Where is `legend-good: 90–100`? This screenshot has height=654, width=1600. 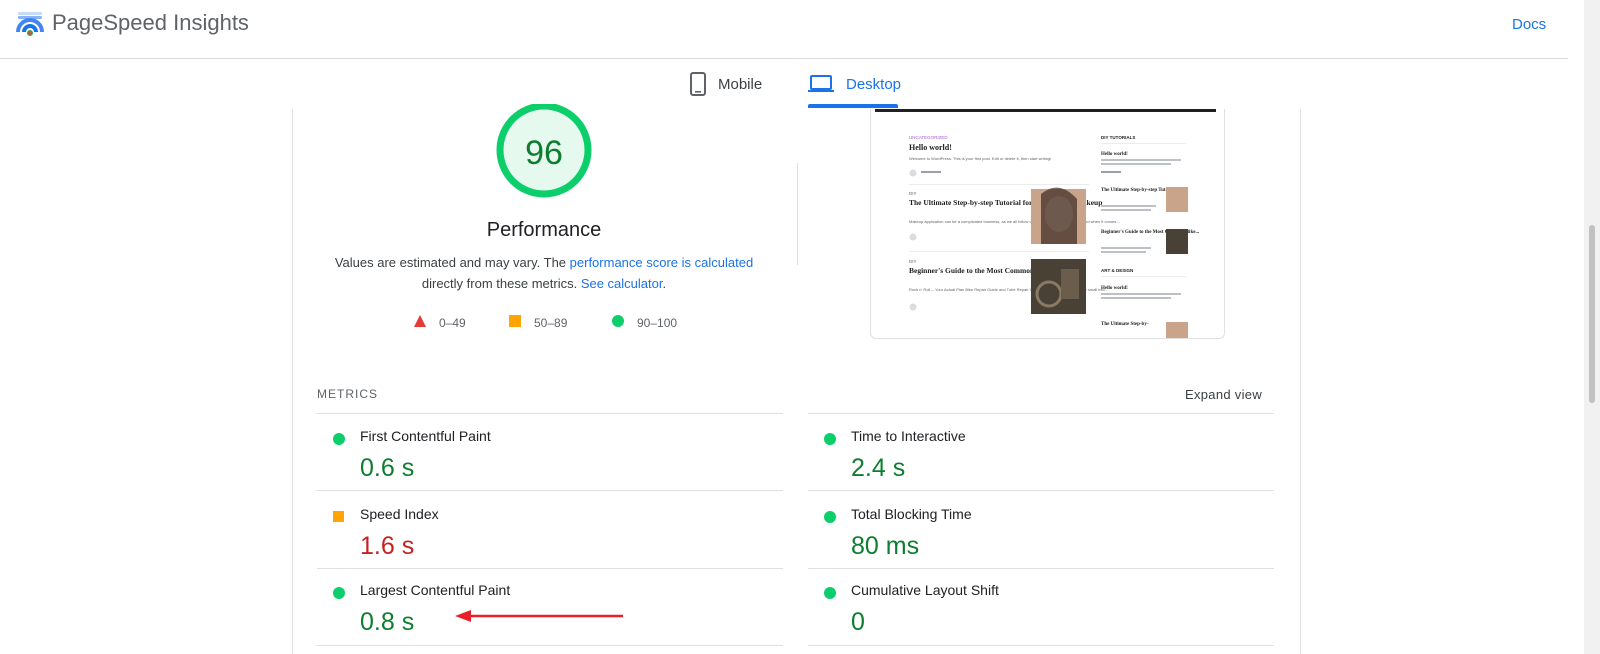
legend-good: 90–100 is located at coordinates (644, 322).